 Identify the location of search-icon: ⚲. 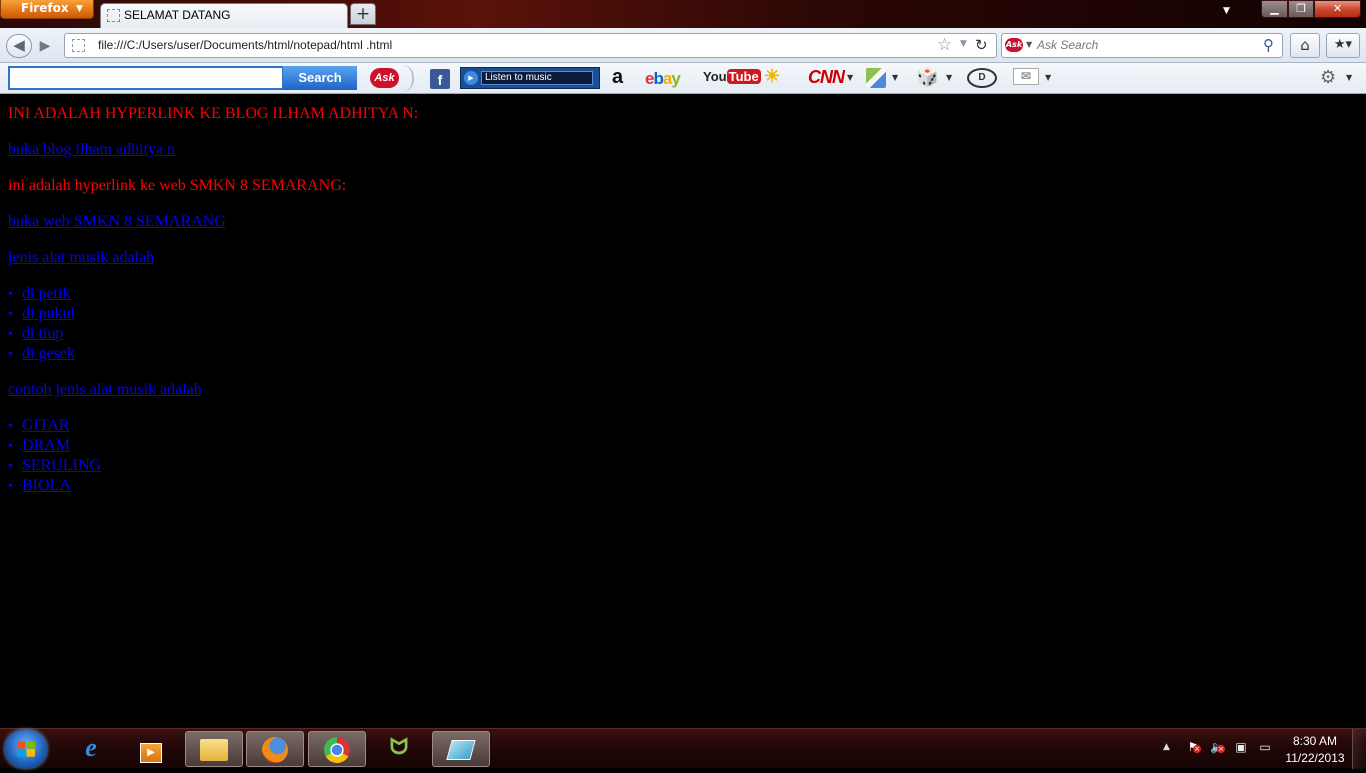
(1268, 45).